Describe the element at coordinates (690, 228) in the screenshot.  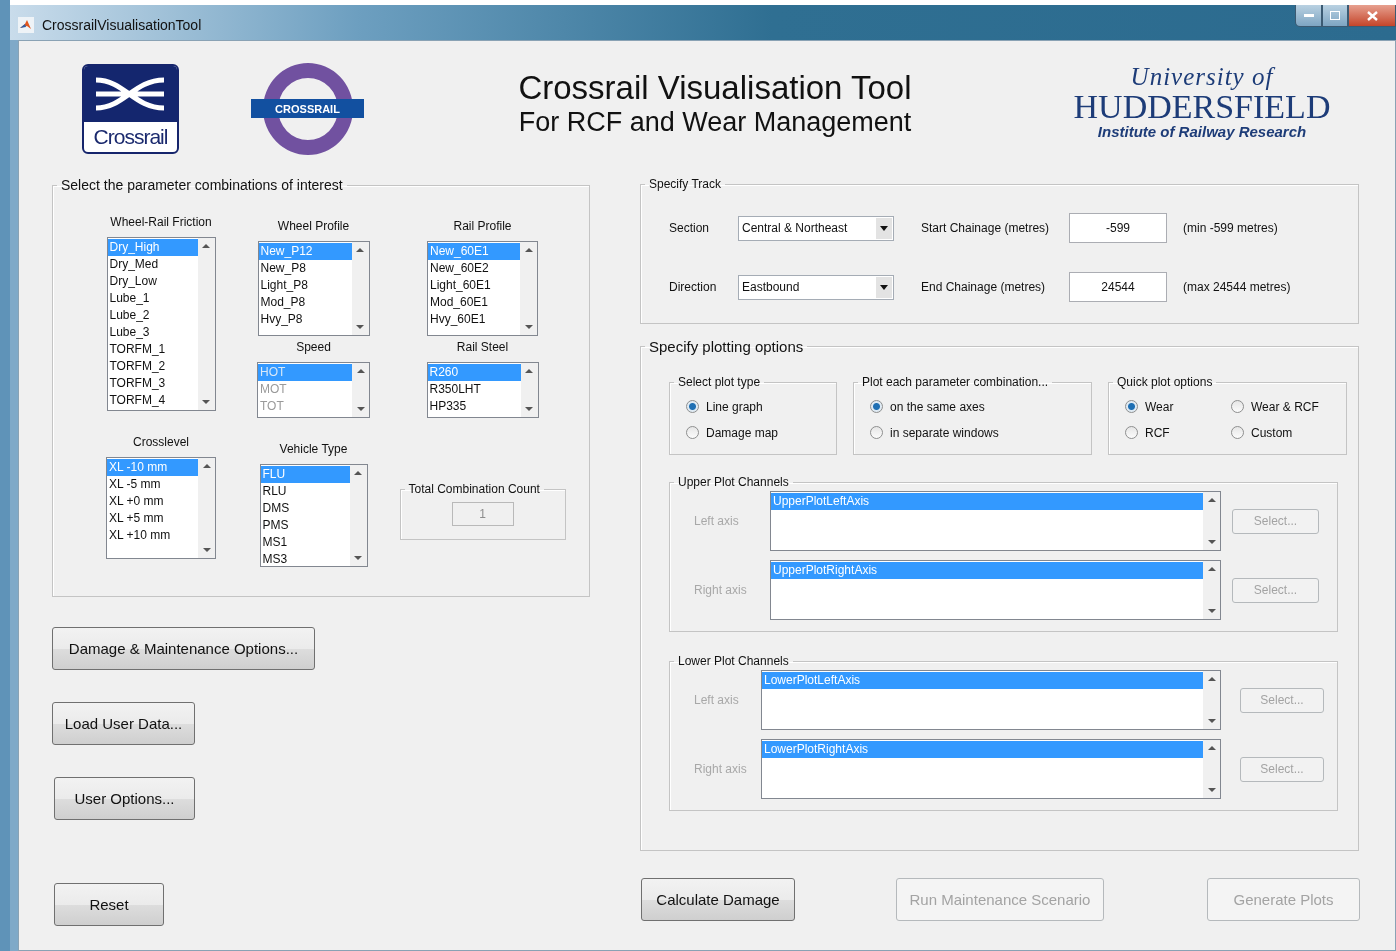
I see `field-label: Section` at that location.